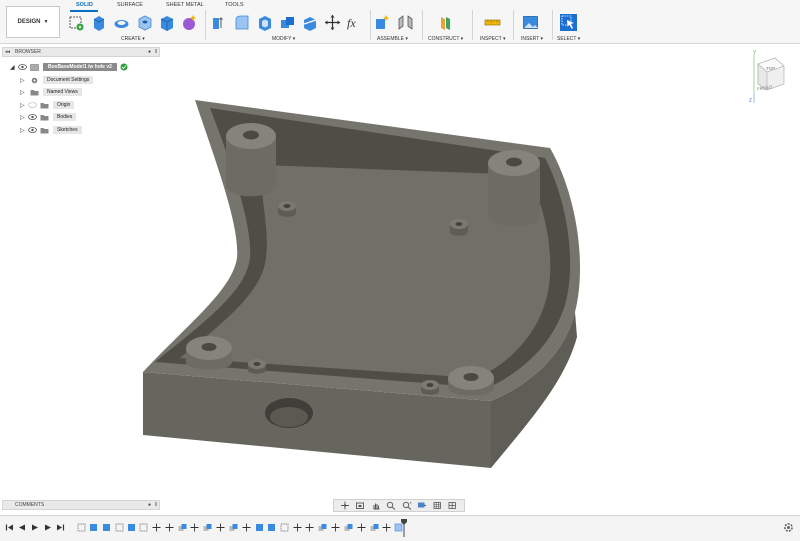 The image size is (800, 541). Describe the element at coordinates (471, 381) in the screenshot. I see `corner-post-front-right` at that location.